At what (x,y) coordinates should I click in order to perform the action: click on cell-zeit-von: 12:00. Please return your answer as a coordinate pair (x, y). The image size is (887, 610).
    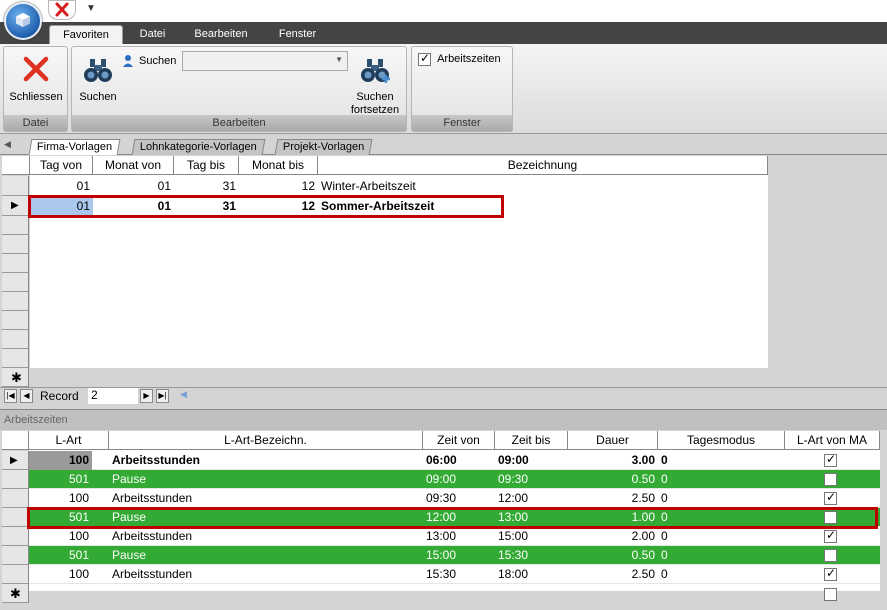
    Looking at the image, I should click on (459, 517).